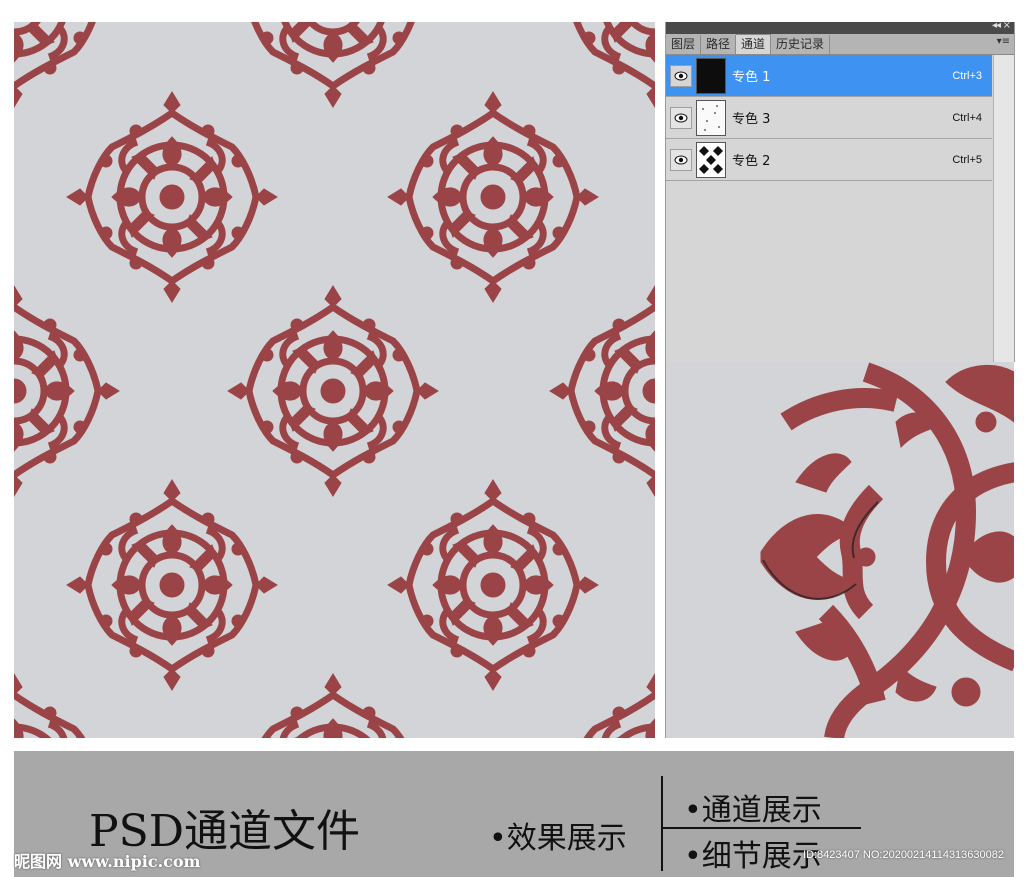  What do you see at coordinates (107, 861) in the screenshot?
I see `watermark-site: 昵图网 www.nipic.com` at bounding box center [107, 861].